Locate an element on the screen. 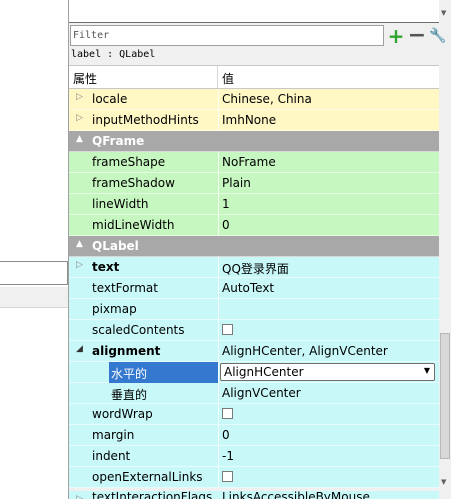  property-name: 水平的 is located at coordinates (129, 374).